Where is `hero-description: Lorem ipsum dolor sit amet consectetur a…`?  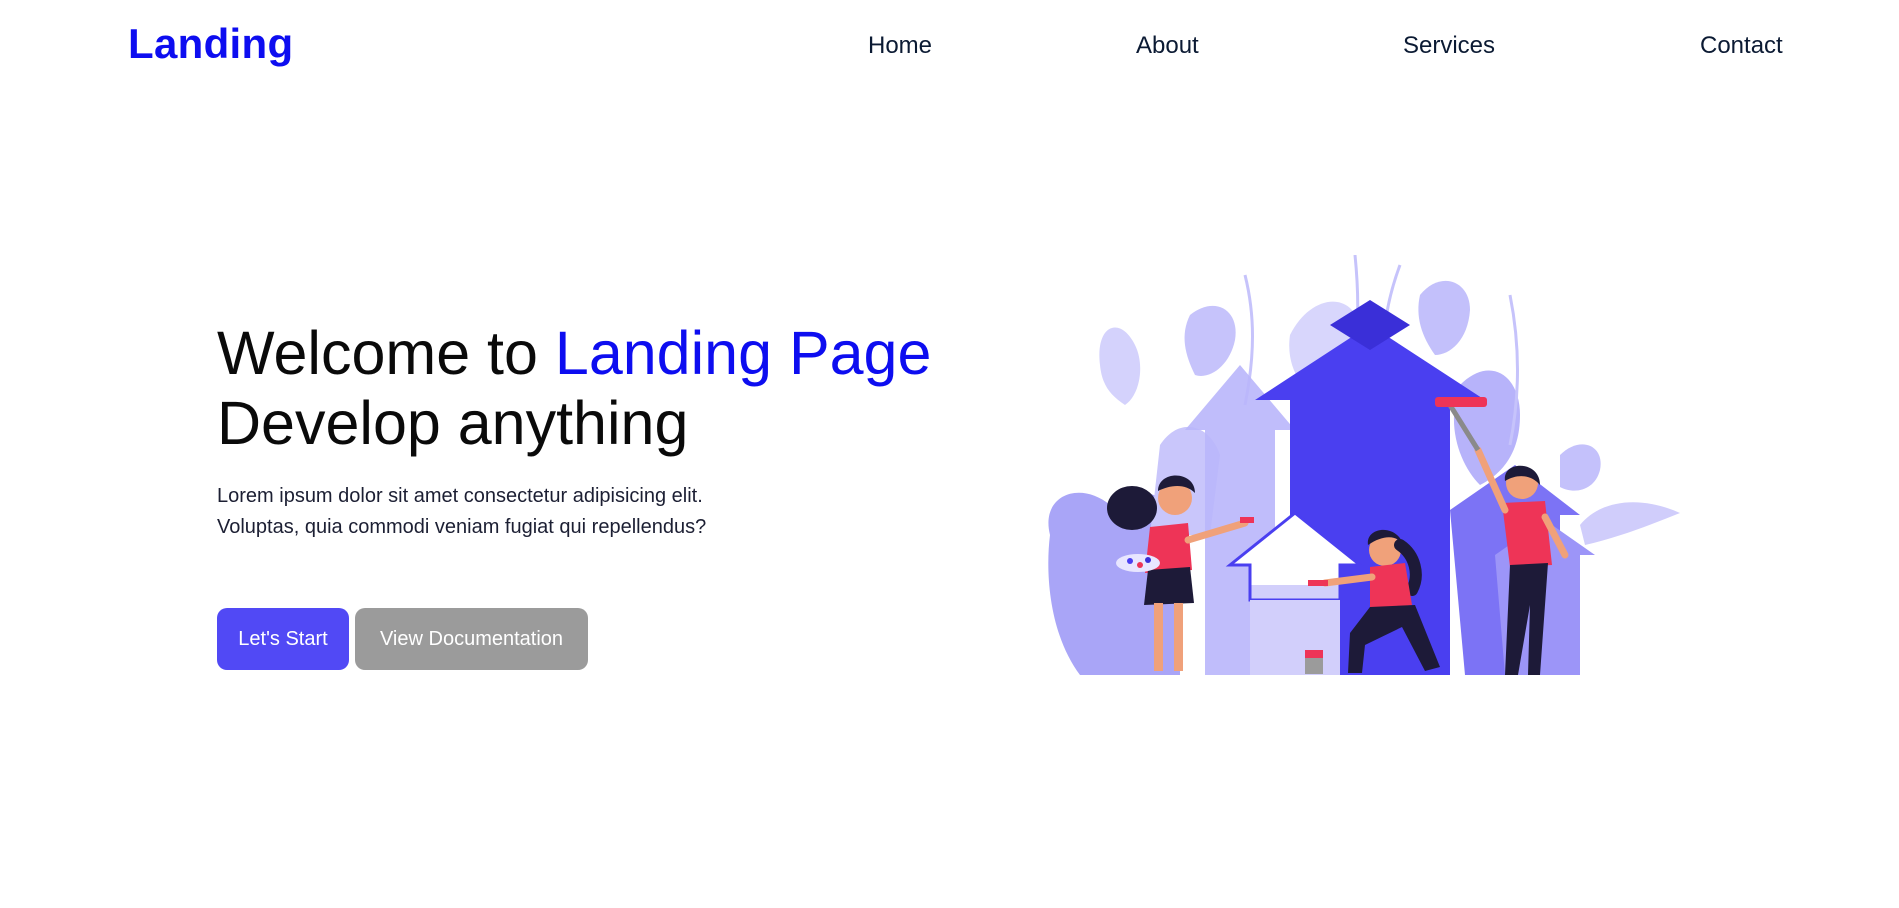
hero-description: Lorem ipsum dolor sit amet consectetur a… is located at coordinates (461, 512).